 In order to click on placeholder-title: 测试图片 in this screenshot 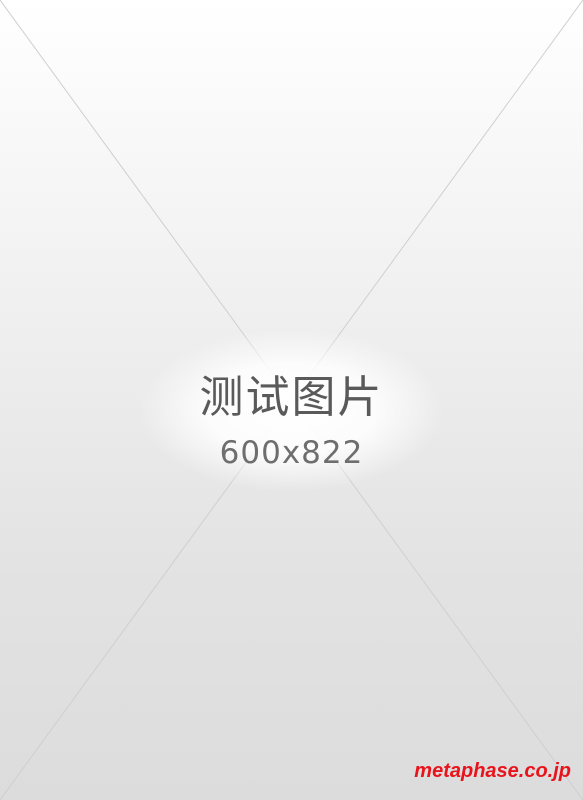, I will do `click(291, 397)`.